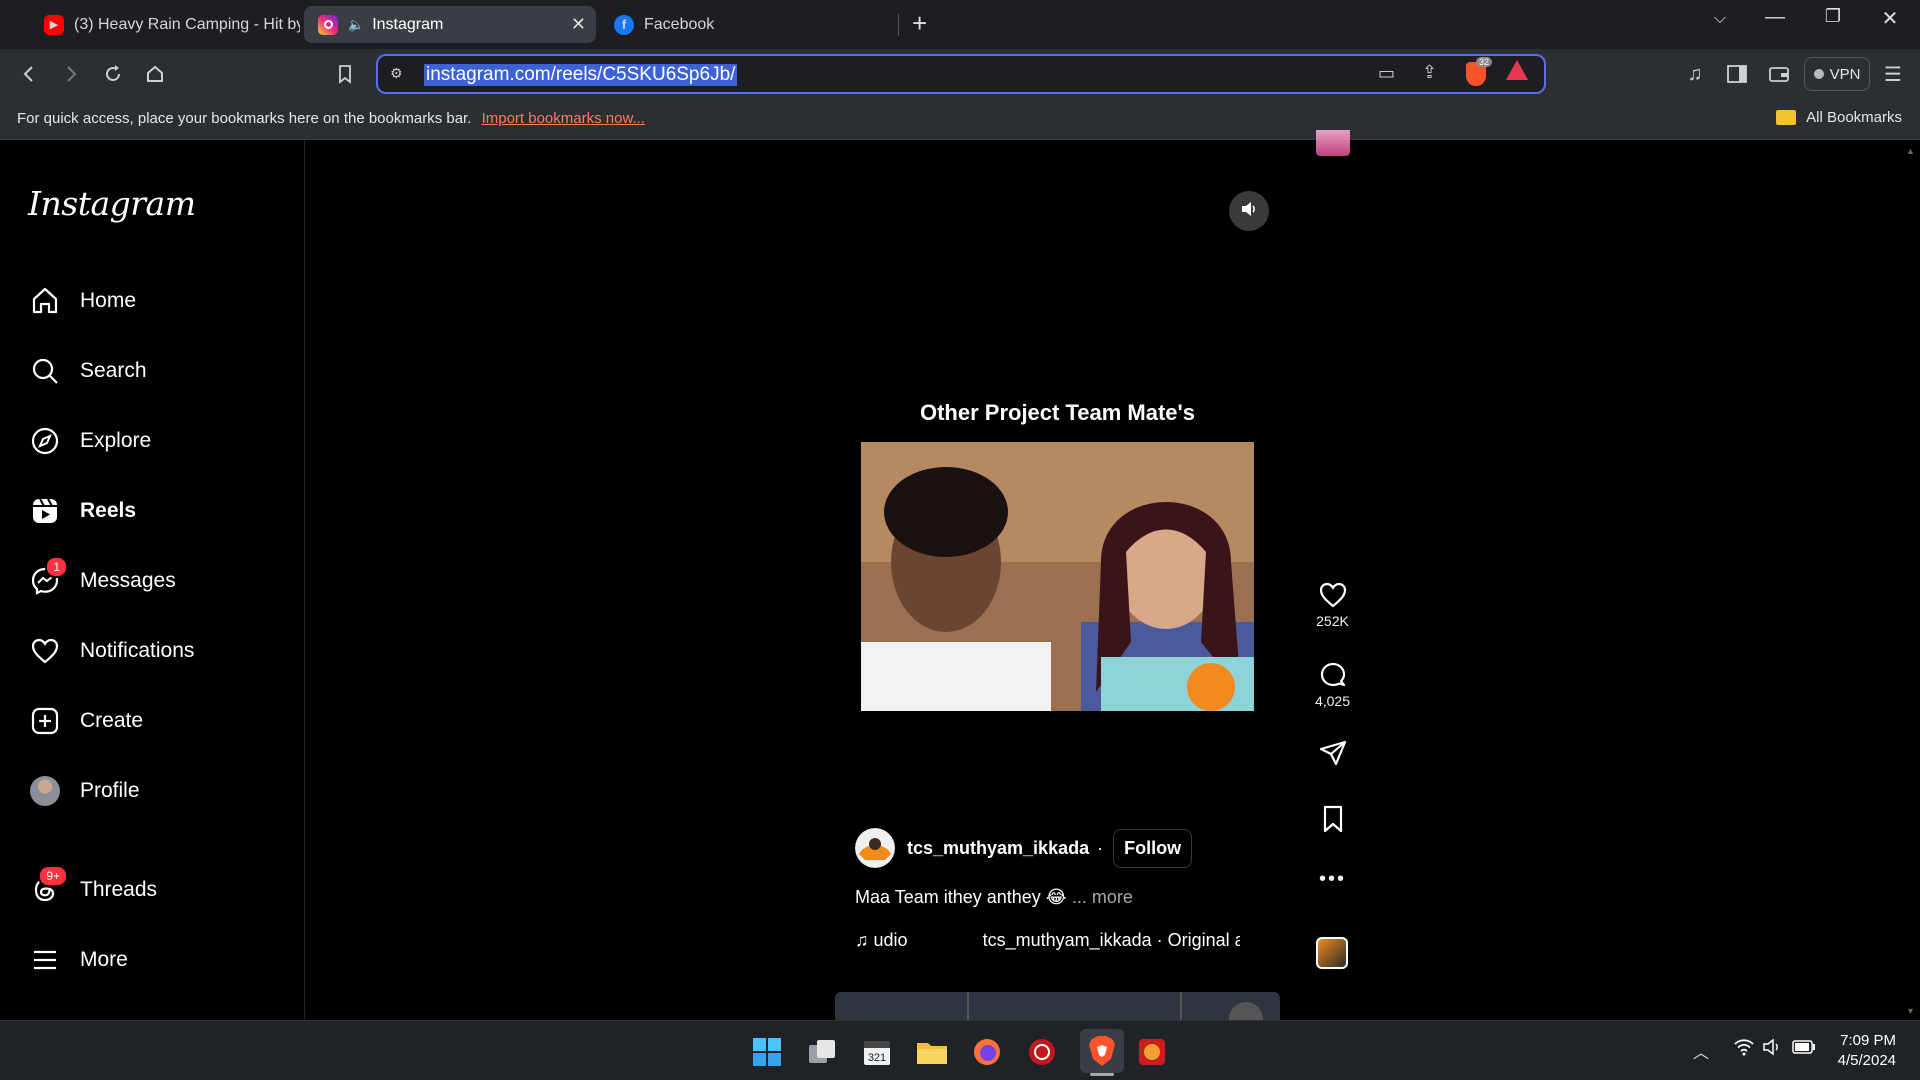 Image resolution: width=1920 pixels, height=1080 pixels. What do you see at coordinates (1833, 16) in the screenshot?
I see `restore-icon: ❐` at bounding box center [1833, 16].